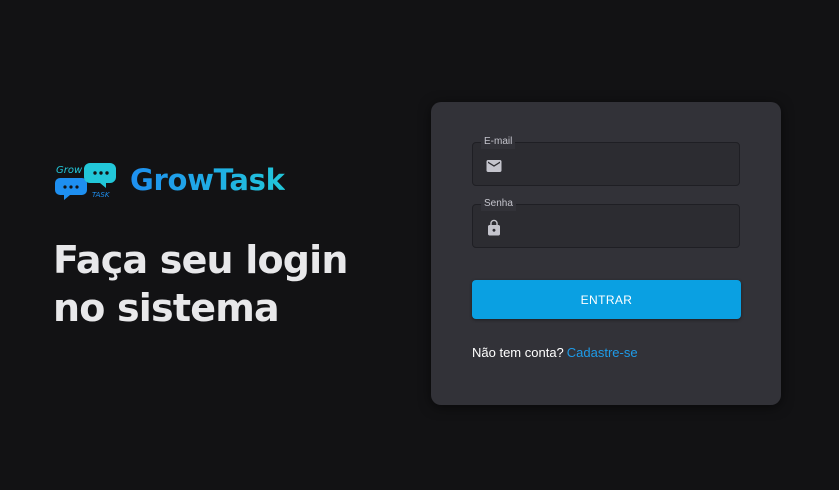  What do you see at coordinates (494, 166) in the screenshot?
I see `mail-icon` at bounding box center [494, 166].